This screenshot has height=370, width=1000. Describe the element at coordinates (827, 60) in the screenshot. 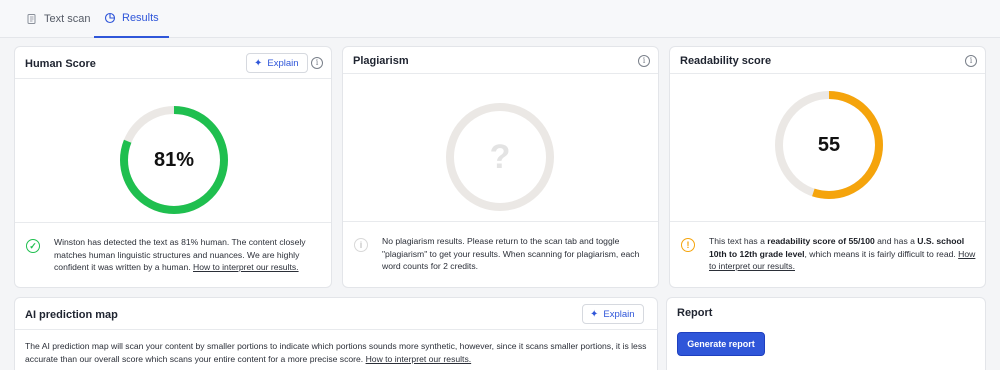

I see `readability-header: Readability score i` at that location.